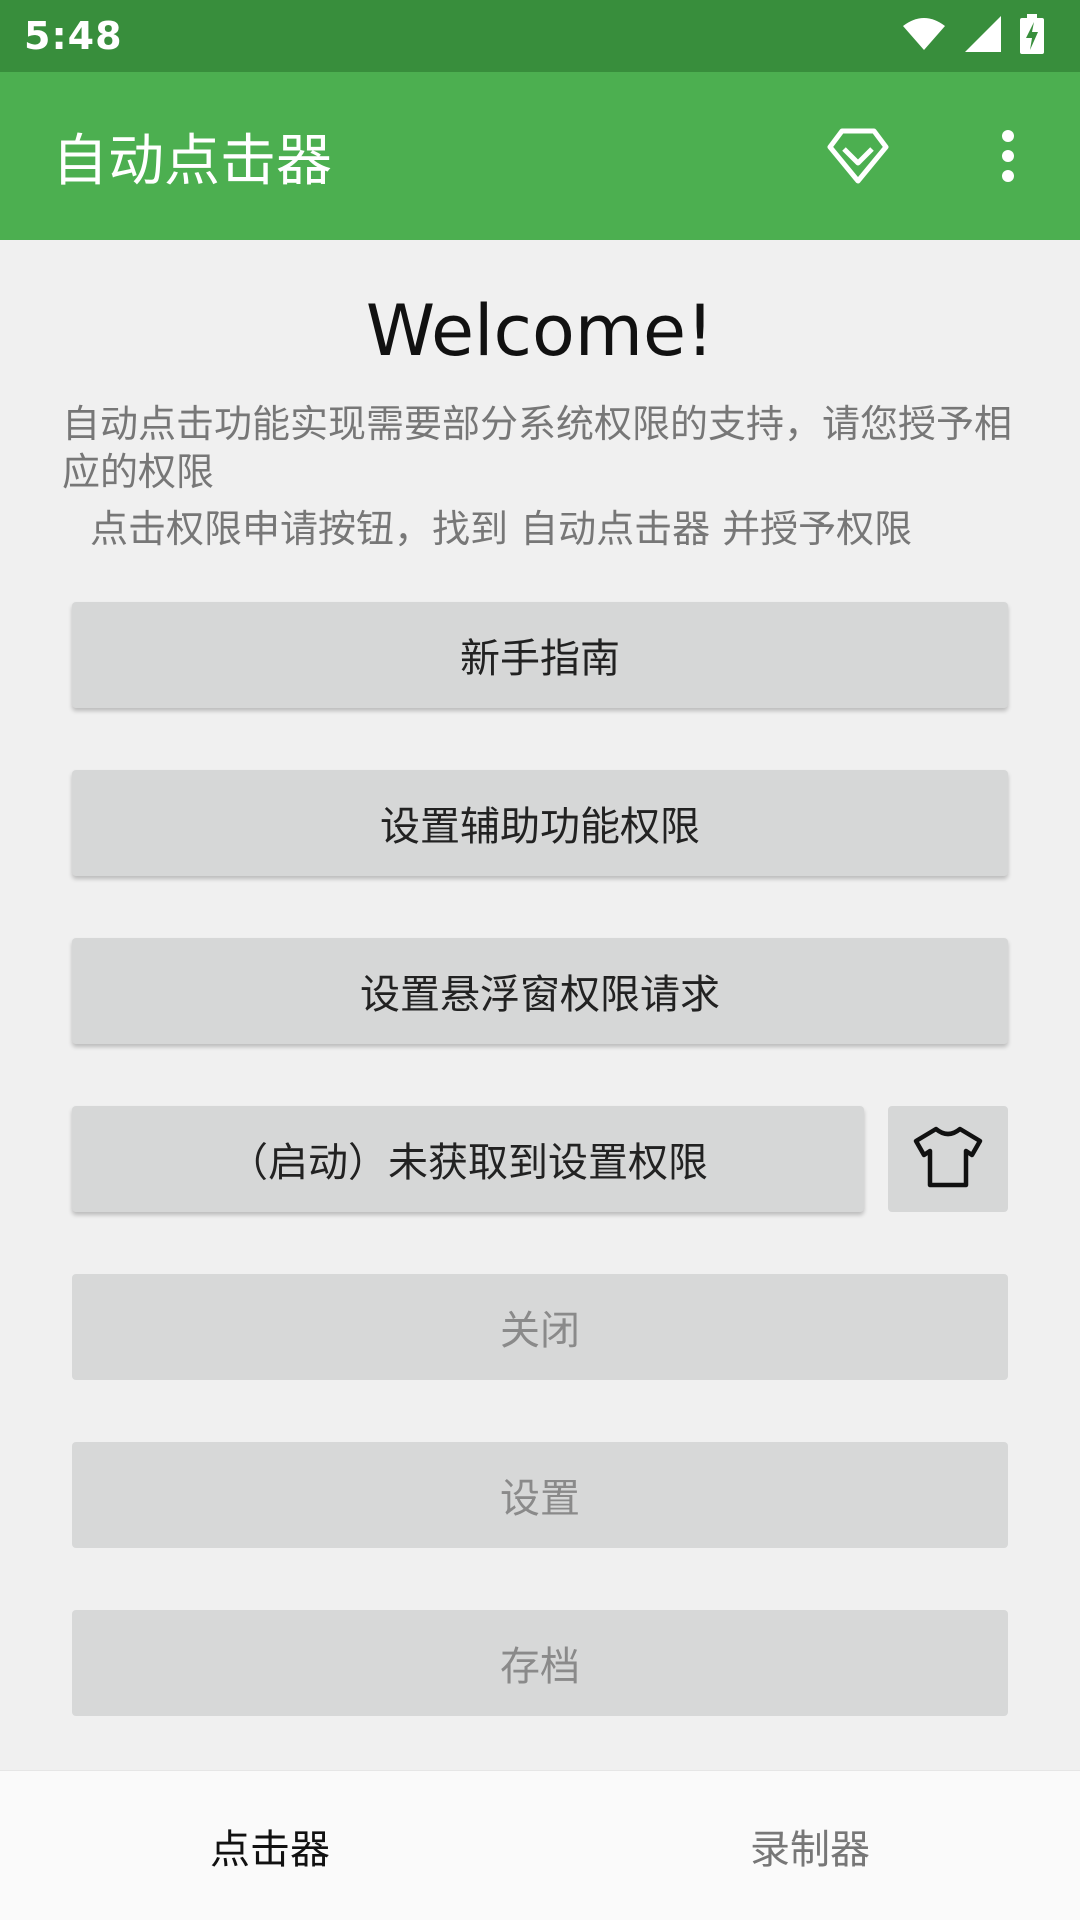 This screenshot has width=1080, height=1920. Describe the element at coordinates (858, 156) in the screenshot. I see `diamond-icon` at that location.